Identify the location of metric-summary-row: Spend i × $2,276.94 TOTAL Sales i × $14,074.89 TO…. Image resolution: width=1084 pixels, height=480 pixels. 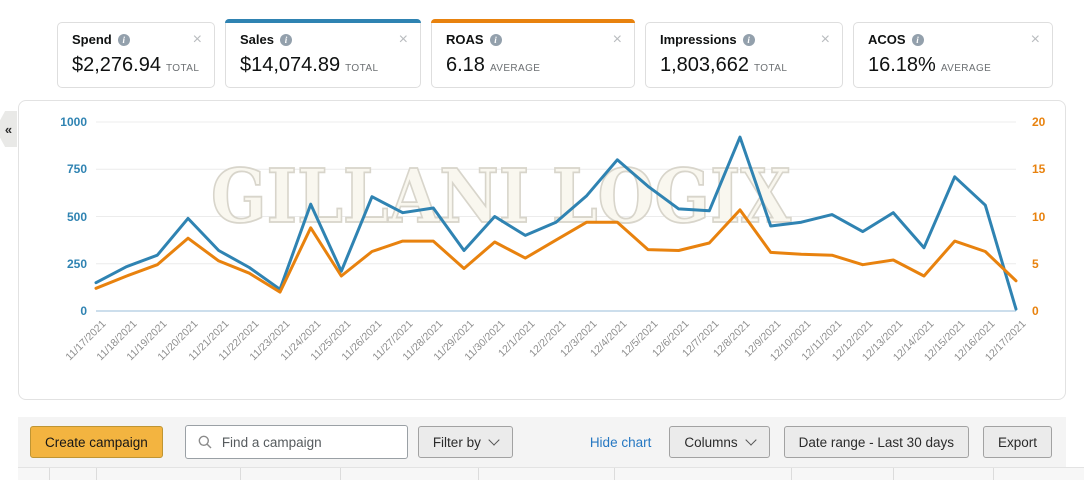
(555, 53).